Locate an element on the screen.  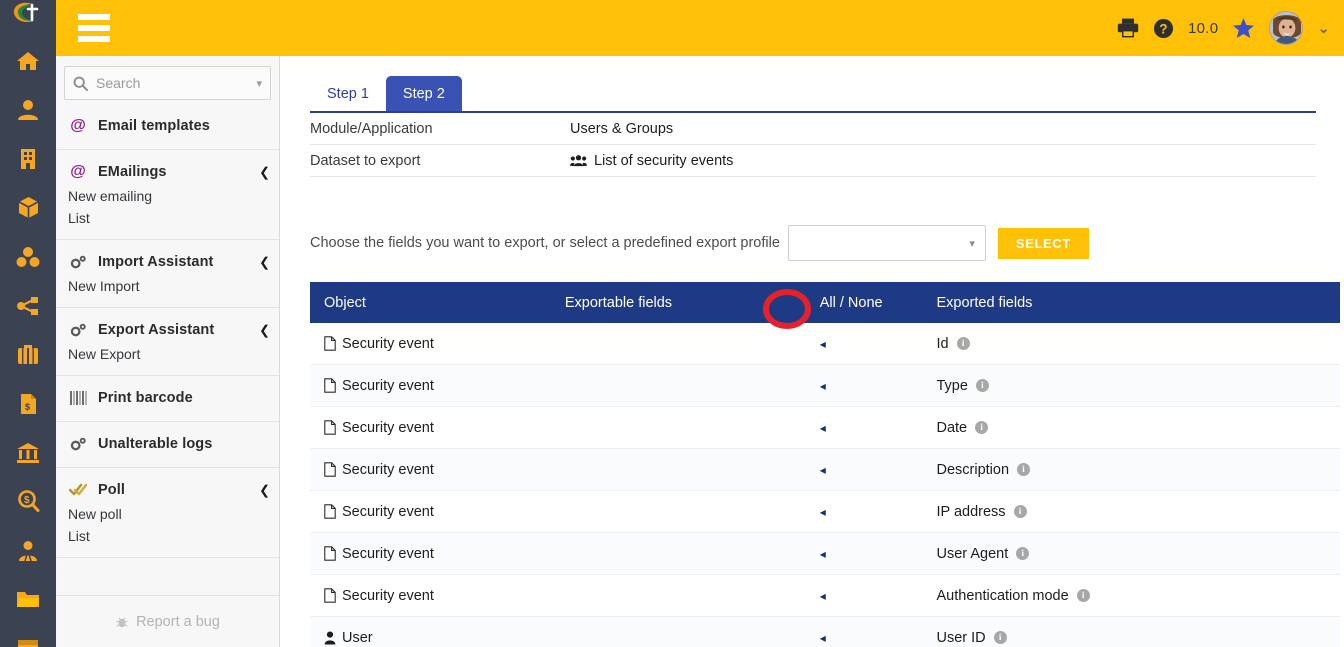
sidebar-item-emailings: @ EMailings ❮ is located at coordinates (167, 172).